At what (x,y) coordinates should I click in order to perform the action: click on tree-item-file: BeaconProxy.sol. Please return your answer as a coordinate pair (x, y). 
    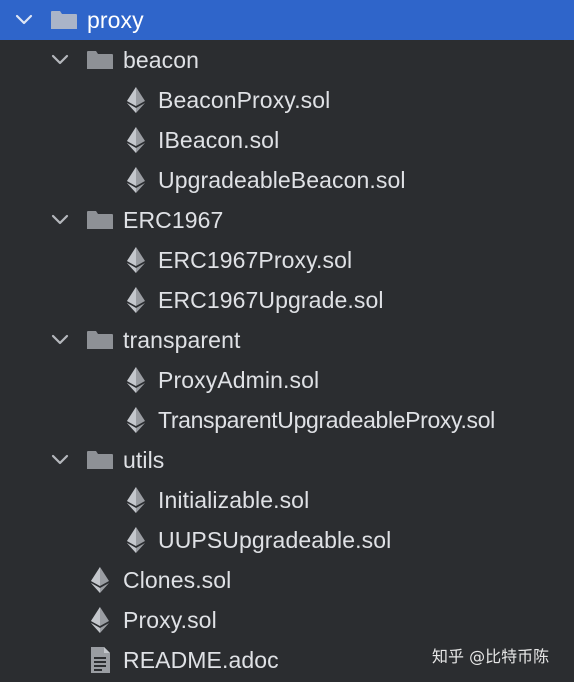
    Looking at the image, I should click on (287, 100).